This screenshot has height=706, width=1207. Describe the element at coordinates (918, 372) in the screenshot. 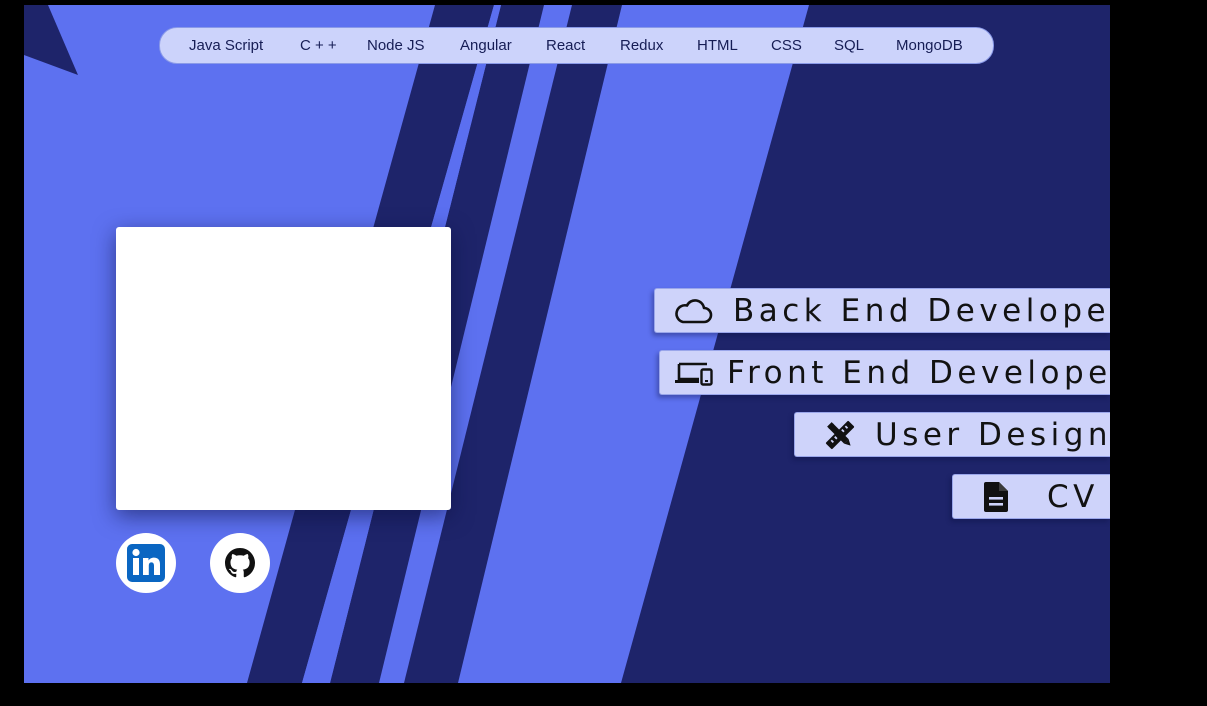

I see `role-frontend-label: Front End Developer` at that location.